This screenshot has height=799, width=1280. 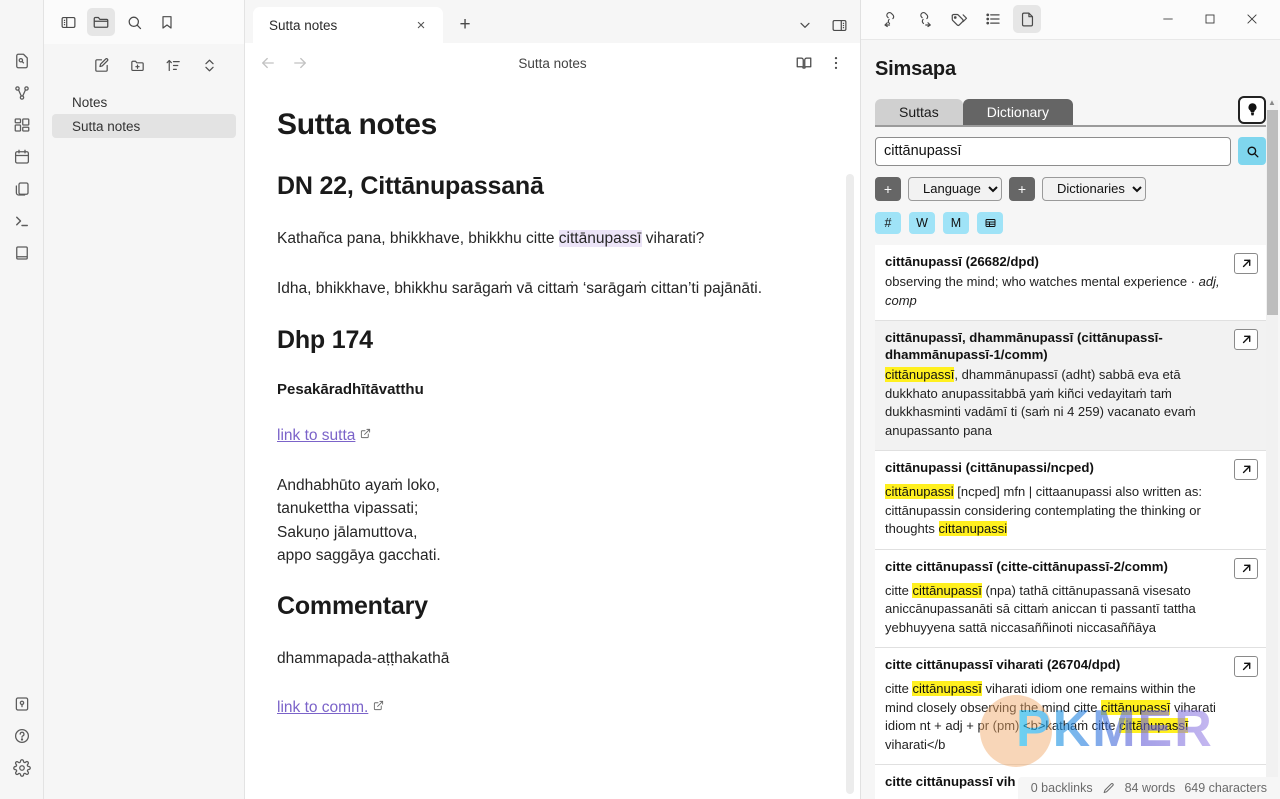 I want to click on canvas-icon, so click(x=22, y=125).